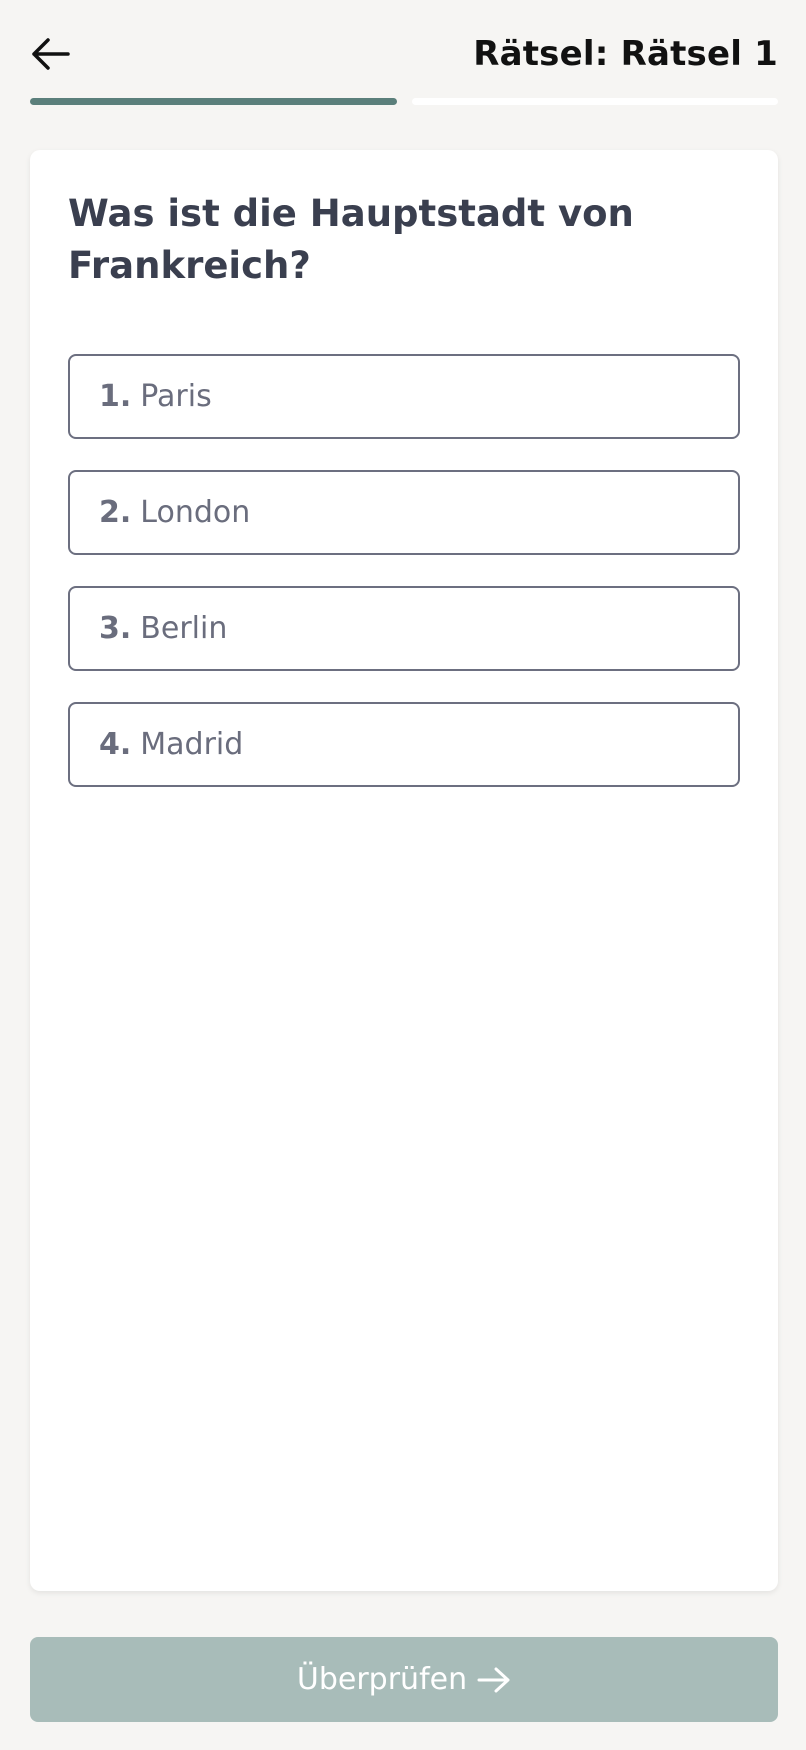 This screenshot has height=1750, width=806. I want to click on question-text: Was ist die Hauptstadt von Frankreich?, so click(351, 239).